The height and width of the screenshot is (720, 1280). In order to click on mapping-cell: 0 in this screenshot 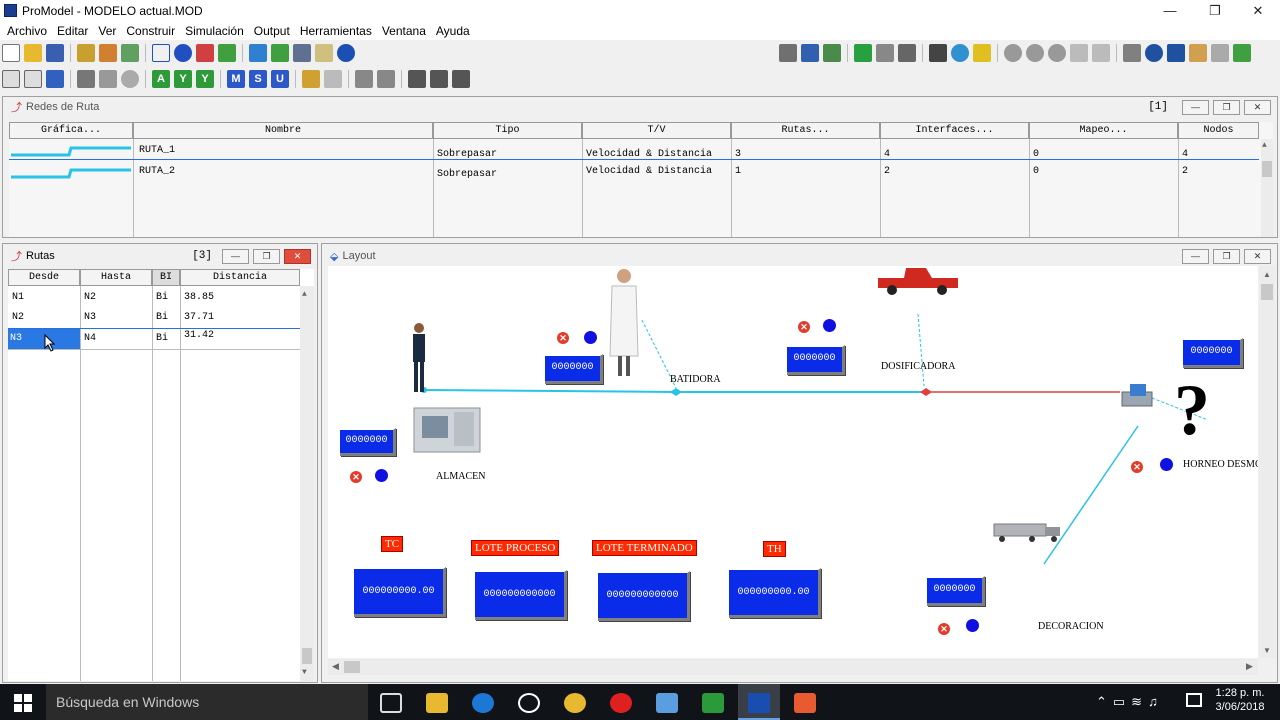, I will do `click(1035, 172)`.